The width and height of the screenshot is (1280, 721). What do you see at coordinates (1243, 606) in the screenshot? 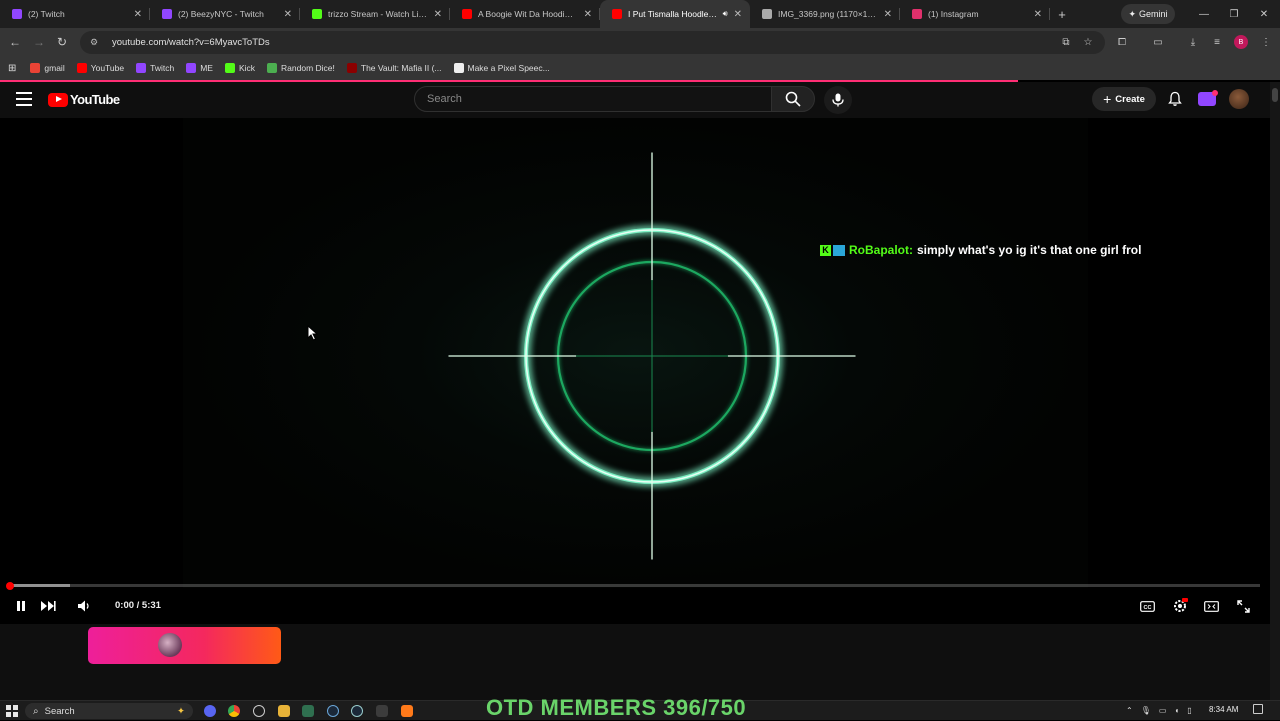
I see `fullscreen-button` at bounding box center [1243, 606].